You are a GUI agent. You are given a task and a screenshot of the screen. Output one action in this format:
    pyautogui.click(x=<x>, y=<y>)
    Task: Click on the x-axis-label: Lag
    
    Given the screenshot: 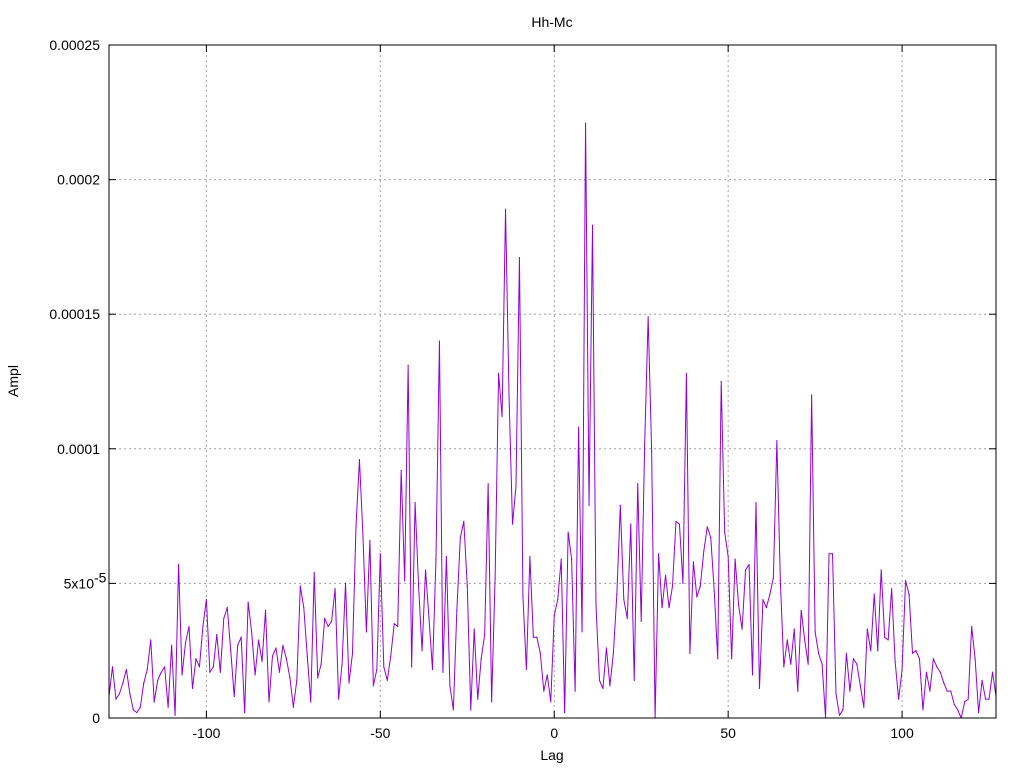 What is the action you would take?
    pyautogui.click(x=551, y=755)
    